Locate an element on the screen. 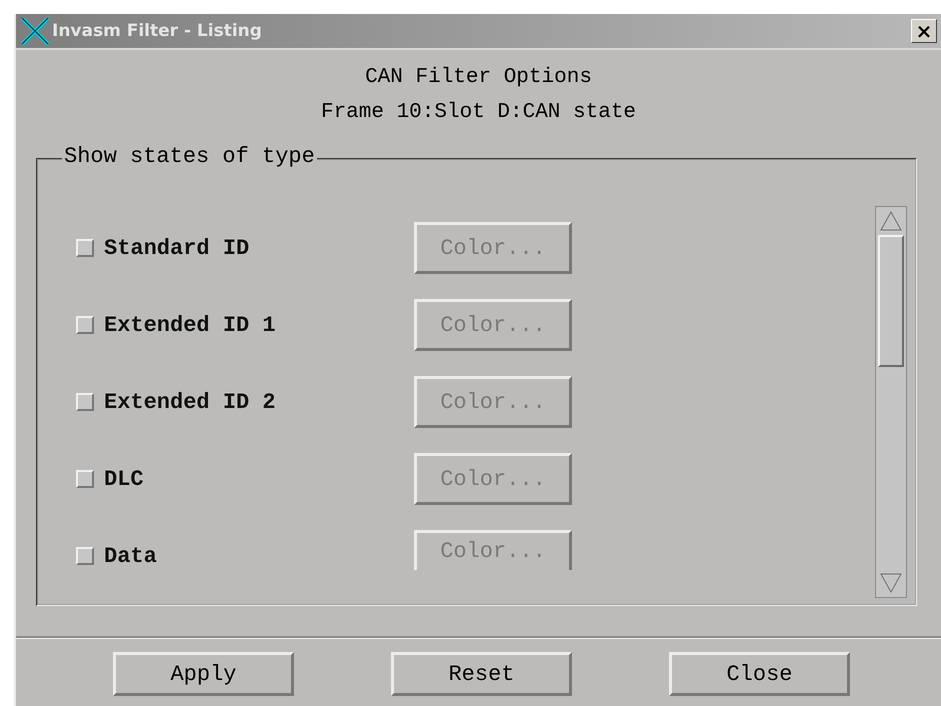  down-arrow-icon is located at coordinates (891, 583).